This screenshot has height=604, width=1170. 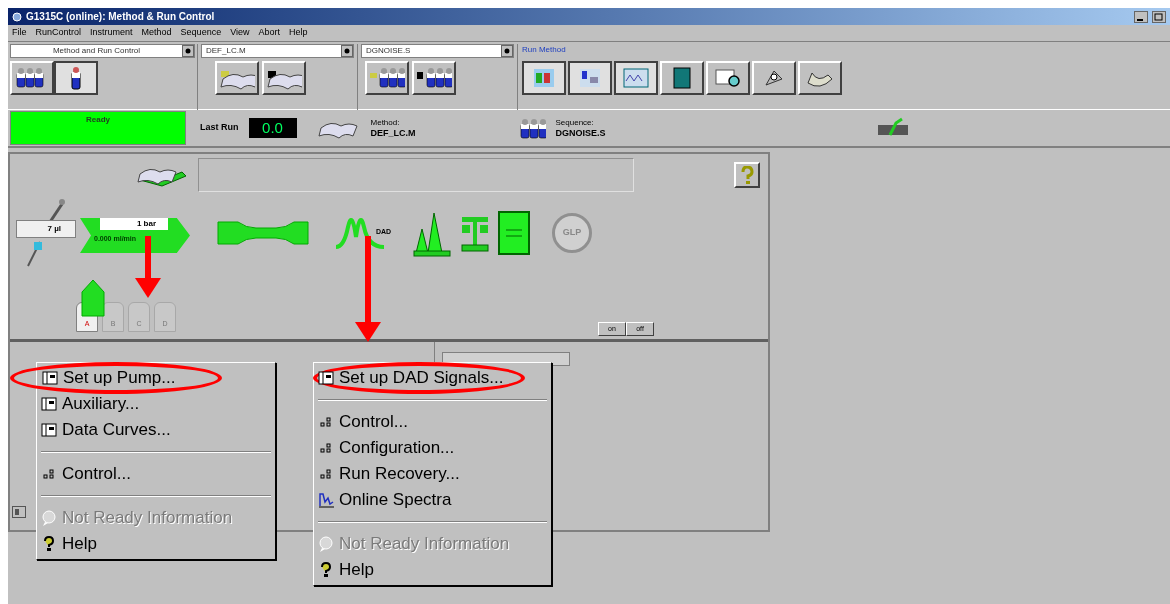 What do you see at coordinates (272, 128) in the screenshot?
I see `last-run-display: 0.0` at bounding box center [272, 128].